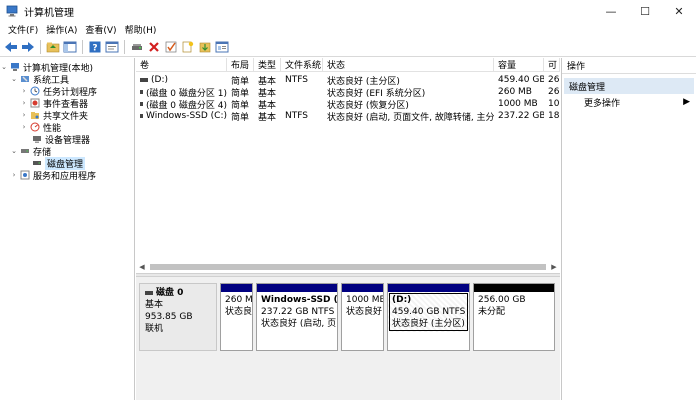  I want to click on partition-size: 237.22 GB NTFS, so click(298, 312).